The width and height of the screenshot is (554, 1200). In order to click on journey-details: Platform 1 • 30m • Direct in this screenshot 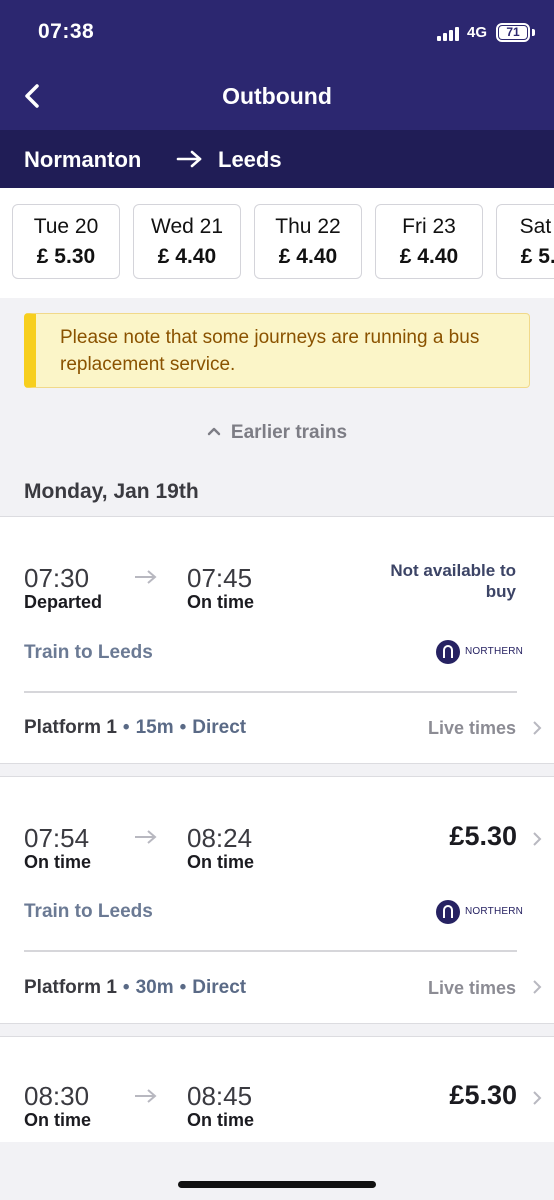, I will do `click(135, 987)`.